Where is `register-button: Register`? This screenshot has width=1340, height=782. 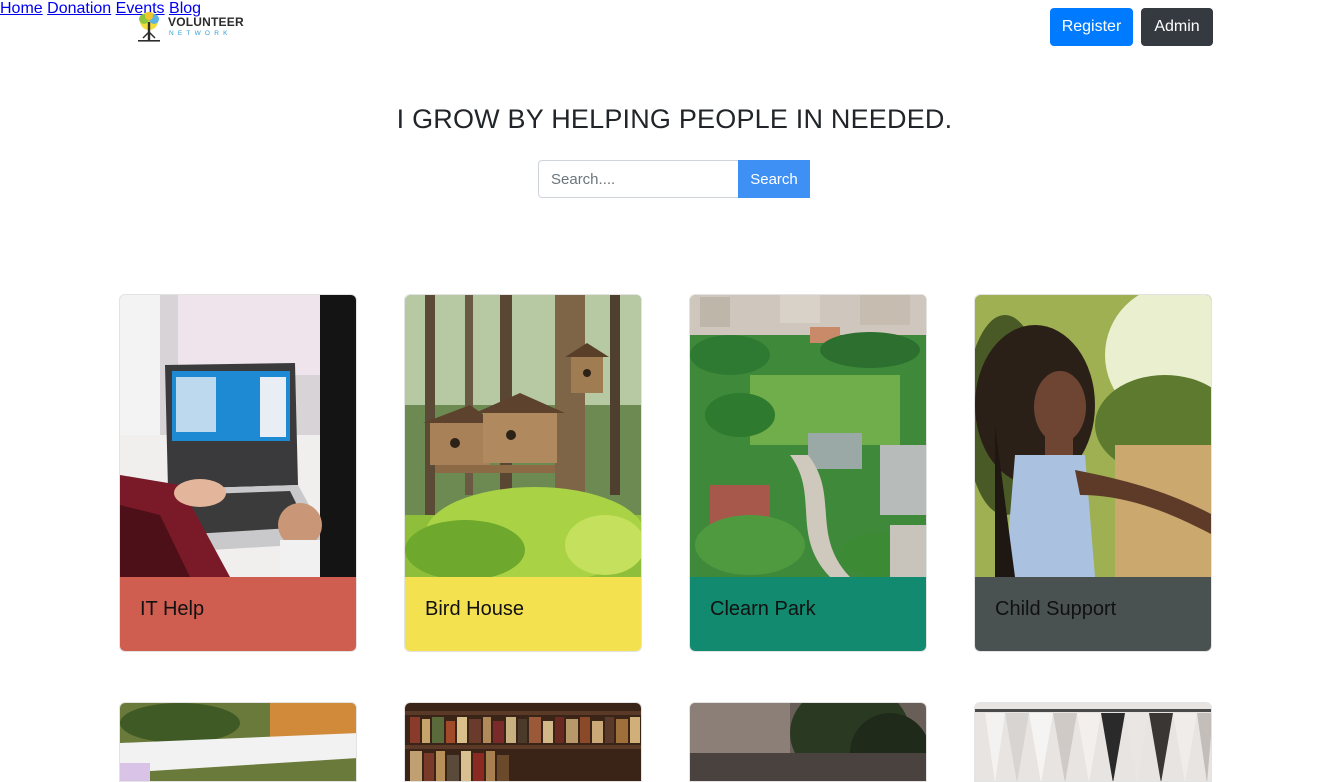
register-button: Register is located at coordinates (1091, 27).